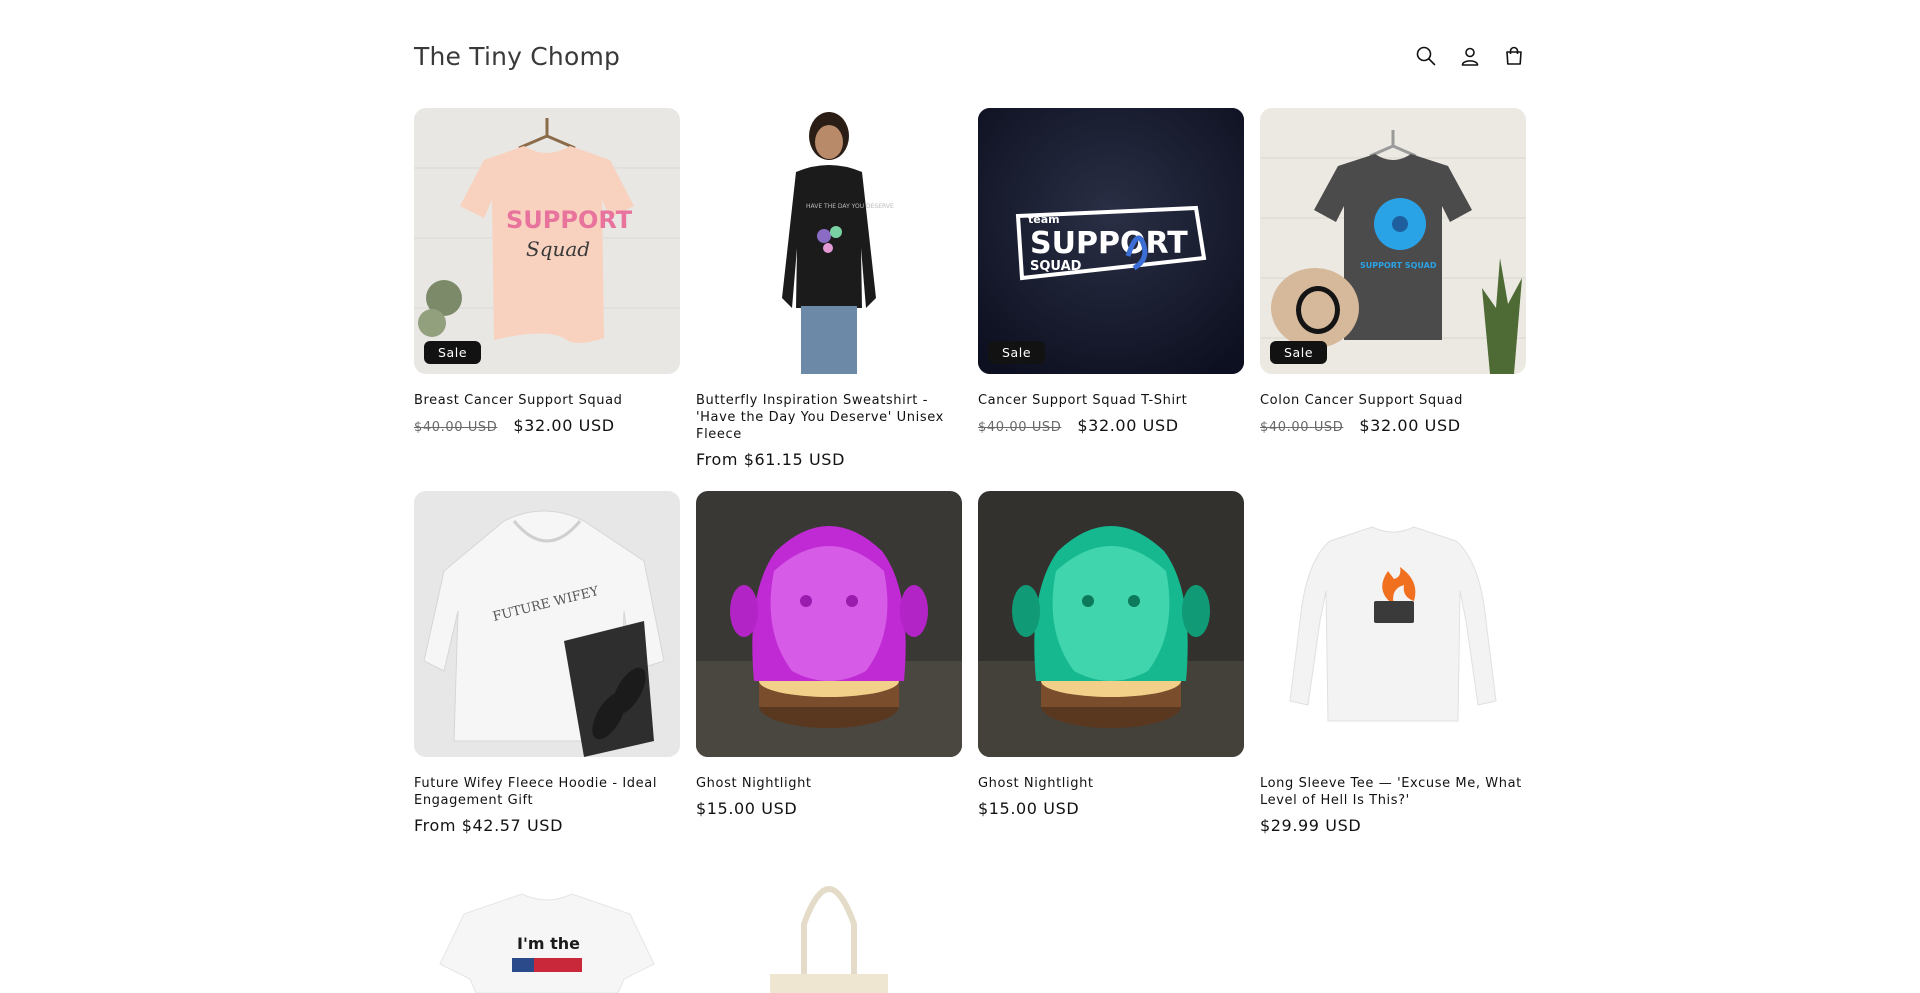 Image resolution: width=1920 pixels, height=993 pixels. Describe the element at coordinates (517, 56) in the screenshot. I see `store-logo-text: The Tiny Chomp` at that location.